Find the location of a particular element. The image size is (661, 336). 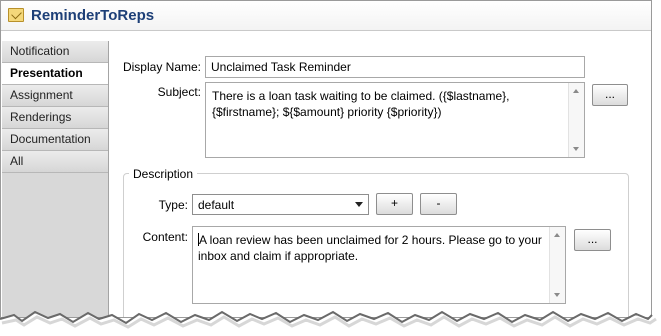

window-title: ReminderToReps is located at coordinates (93, 15).